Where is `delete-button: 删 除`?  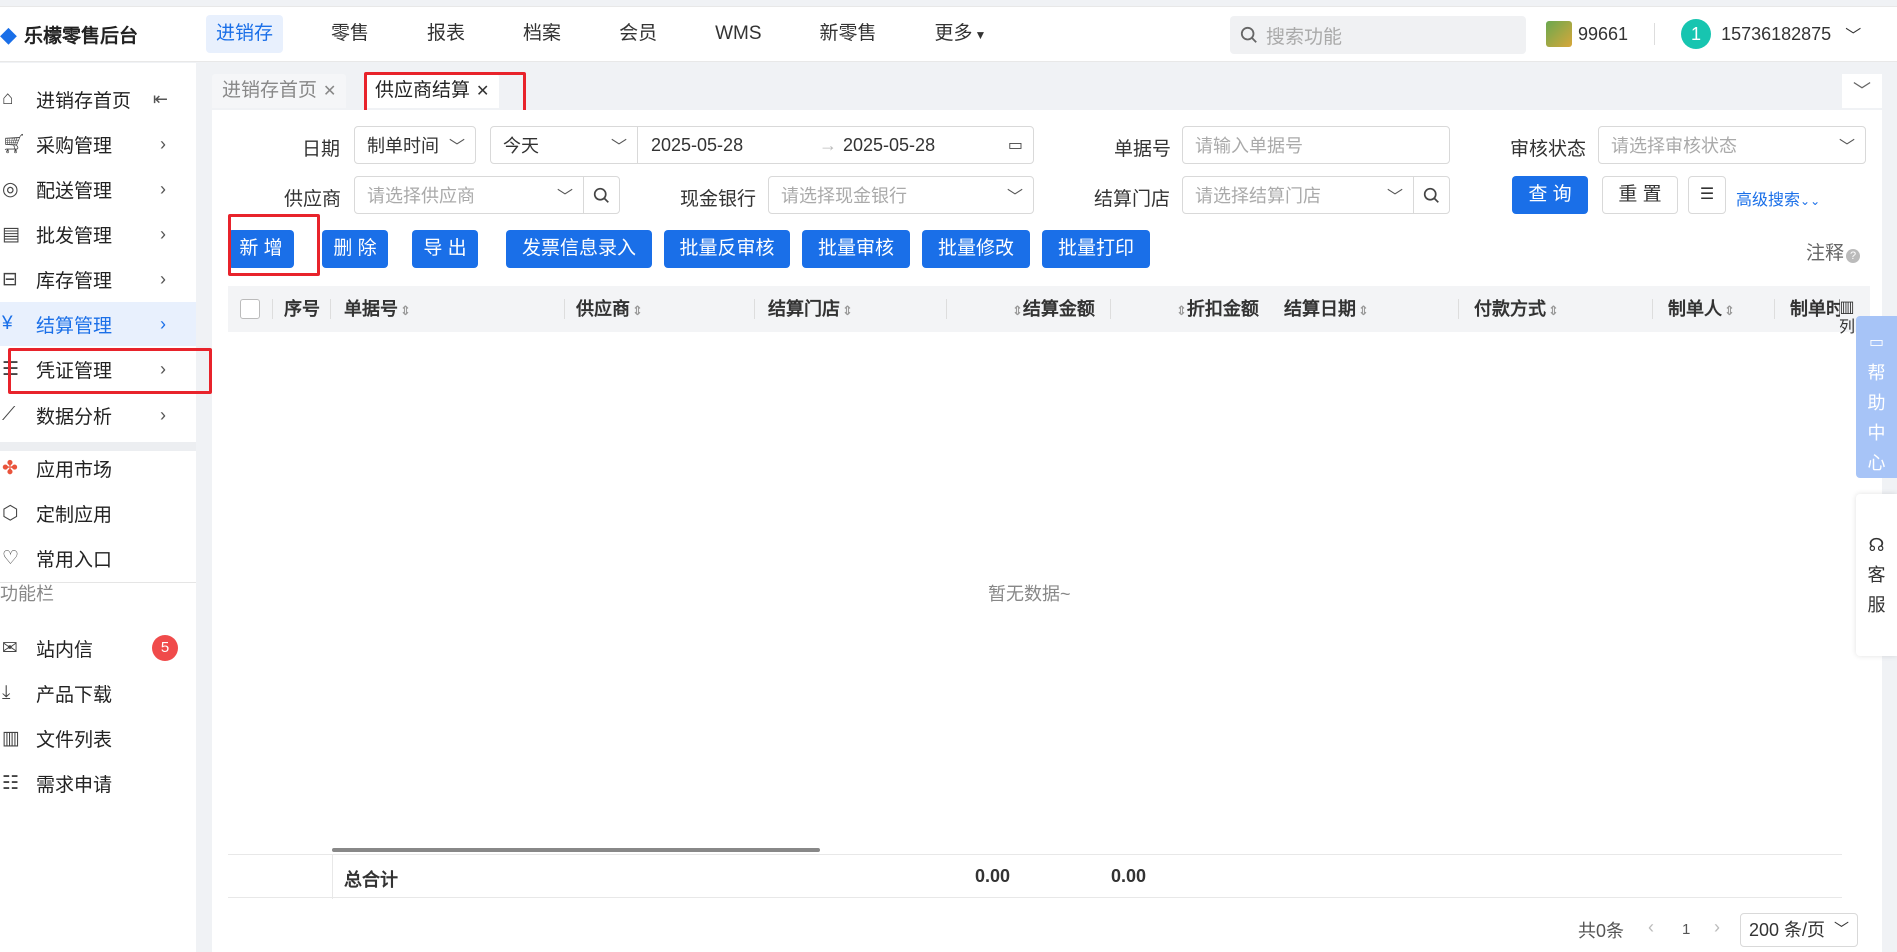 delete-button: 删 除 is located at coordinates (355, 249).